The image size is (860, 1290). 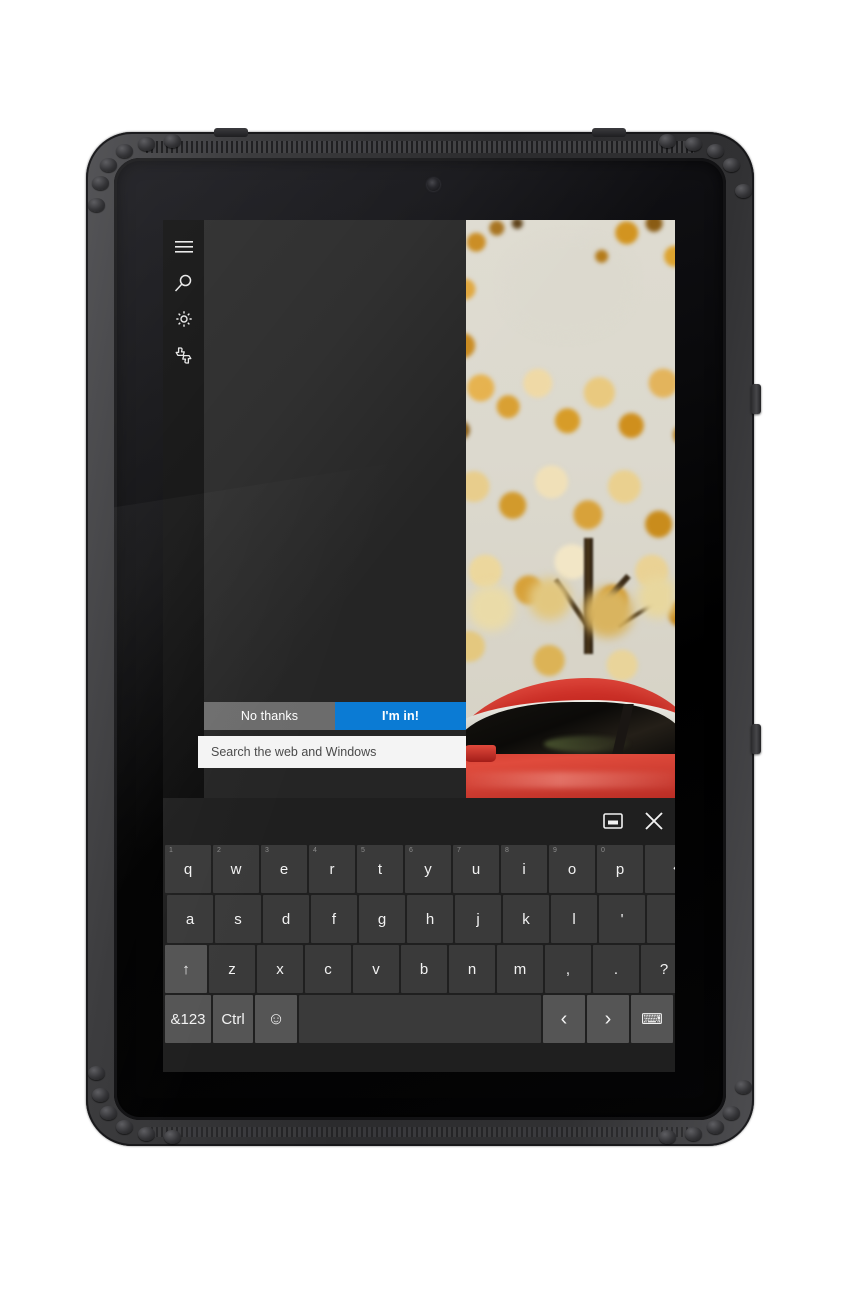 I want to click on key-label: b, so click(x=424, y=969).